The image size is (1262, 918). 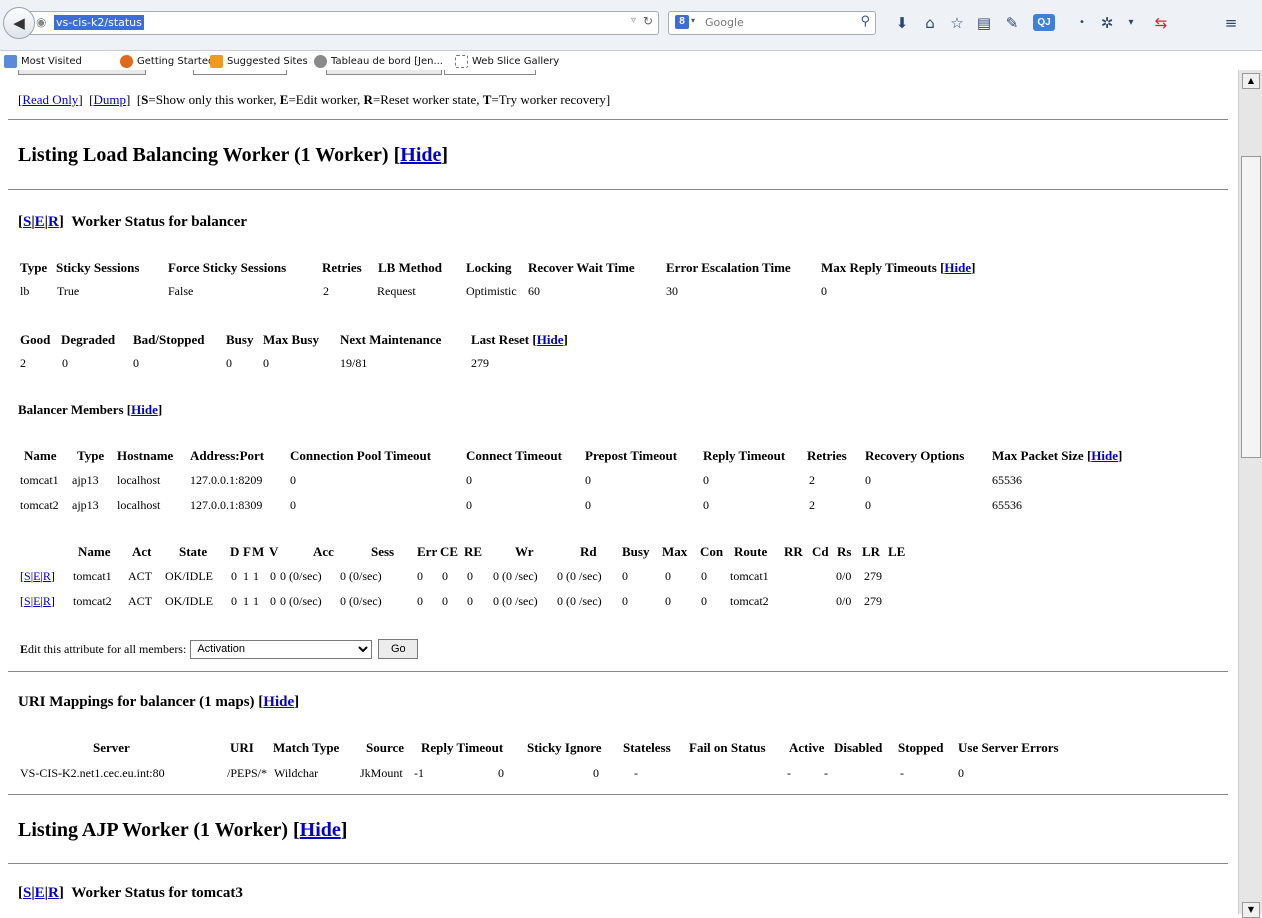 What do you see at coordinates (53, 893) in the screenshot?
I see `tomcat3-reset-link: R` at bounding box center [53, 893].